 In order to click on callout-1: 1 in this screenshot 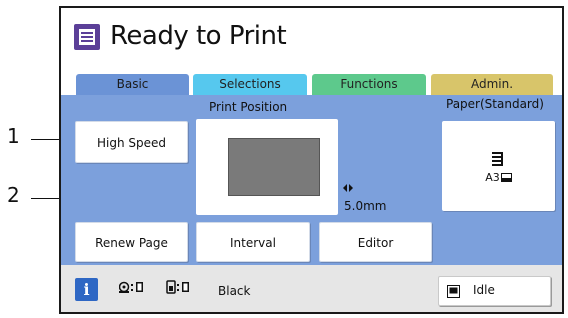, I will do `click(13, 136)`.